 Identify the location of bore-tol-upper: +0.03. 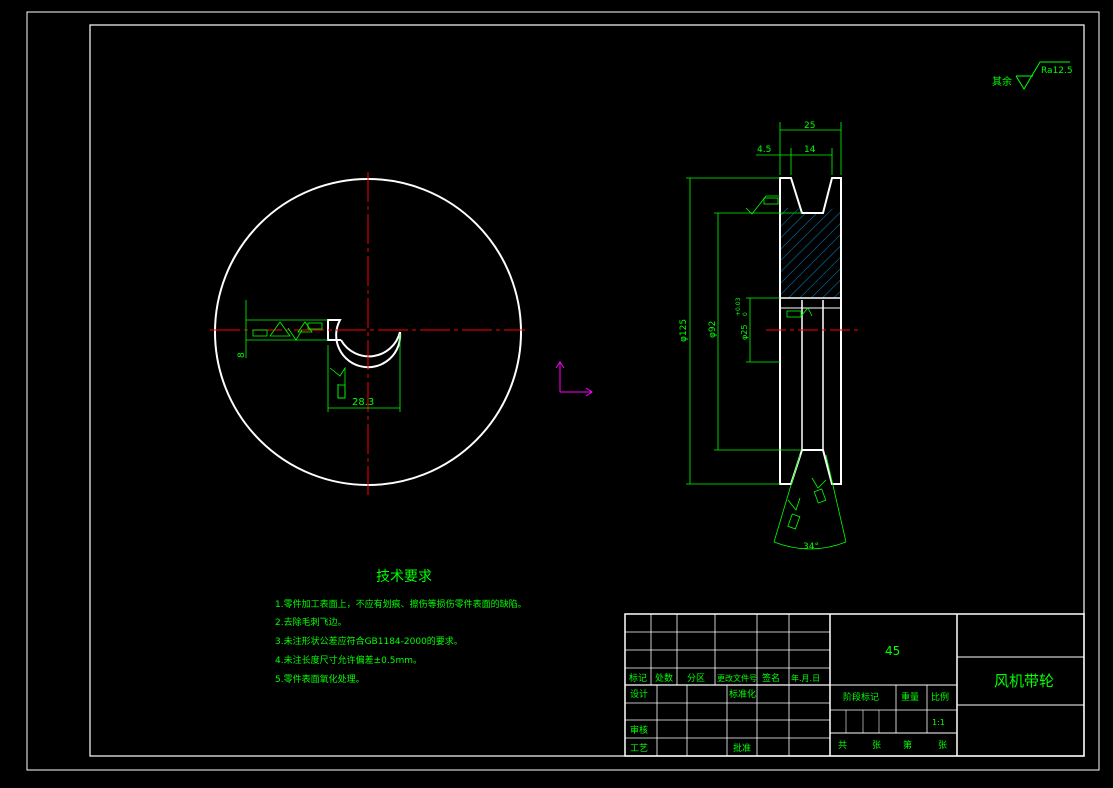
(738, 306).